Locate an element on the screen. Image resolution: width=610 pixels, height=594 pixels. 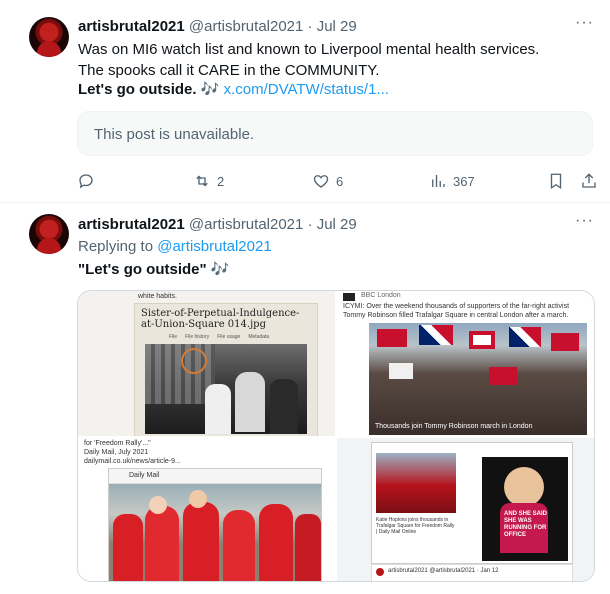
image-3-line-2: Daily Mail, July 2021 is located at coordinates (116, 452).